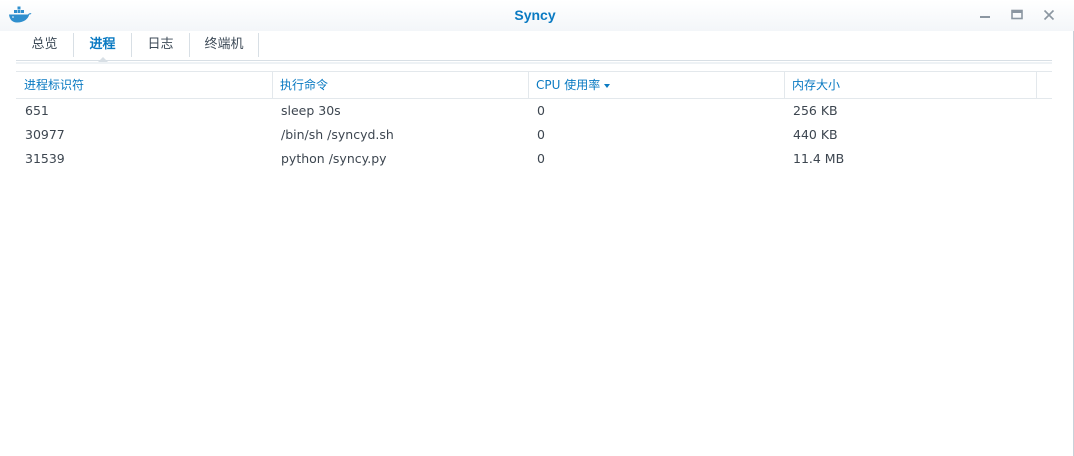 The height and width of the screenshot is (456, 1074). I want to click on cell-command: /bin/sh /syncyd.sh, so click(337, 134).